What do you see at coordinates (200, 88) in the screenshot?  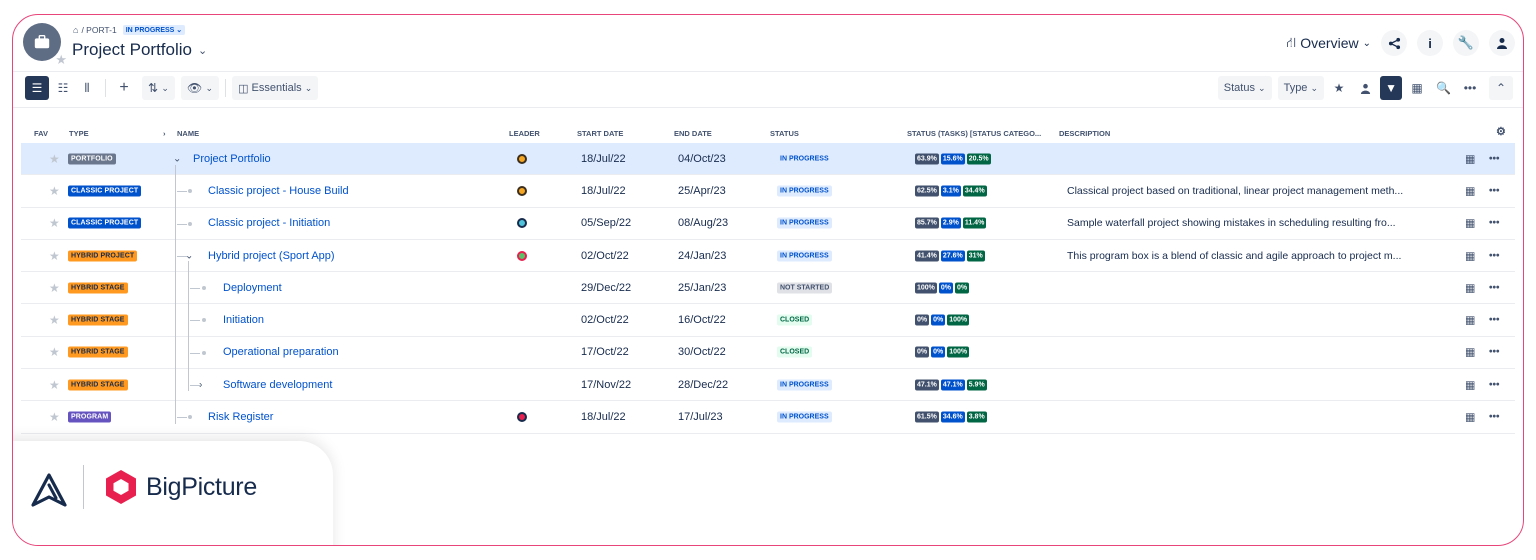 I see `visibility-button: 👁 ⌄` at bounding box center [200, 88].